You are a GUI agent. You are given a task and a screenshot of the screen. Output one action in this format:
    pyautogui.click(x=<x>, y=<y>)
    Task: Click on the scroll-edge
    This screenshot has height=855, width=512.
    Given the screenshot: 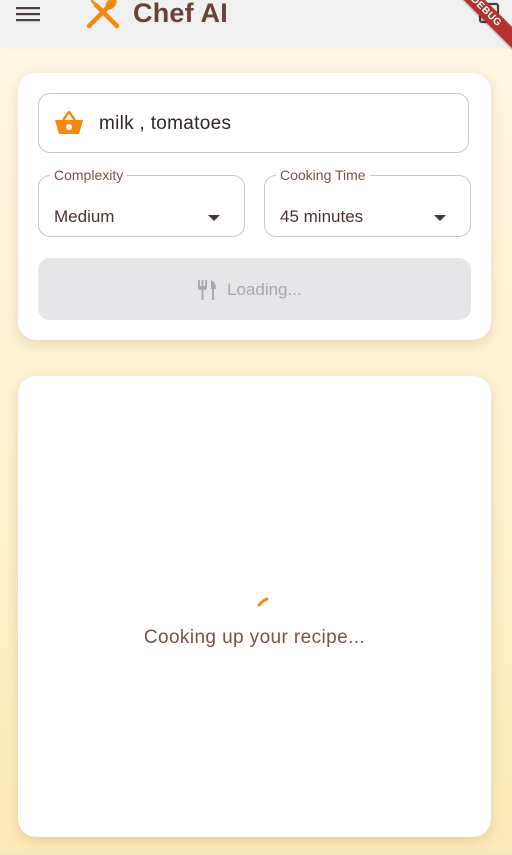 What is the action you would take?
    pyautogui.click(x=256, y=852)
    